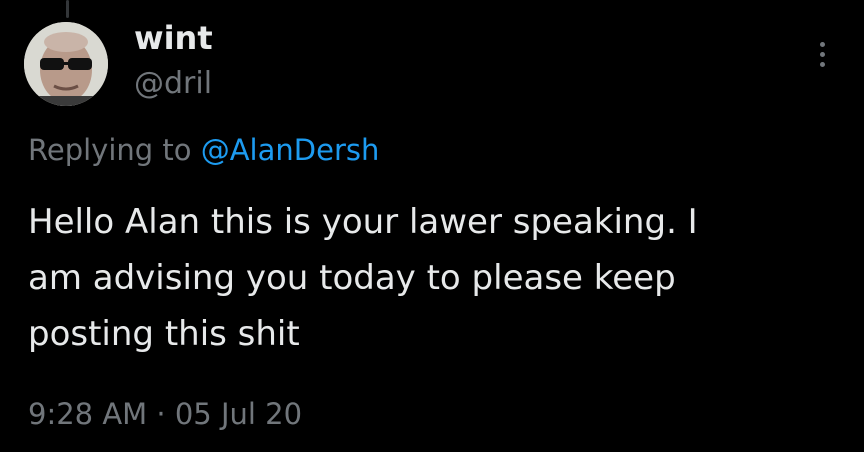 Image resolution: width=864 pixels, height=452 pixels. Describe the element at coordinates (238, 414) in the screenshot. I see `tweet-date-link: 05 Jul 20` at that location.